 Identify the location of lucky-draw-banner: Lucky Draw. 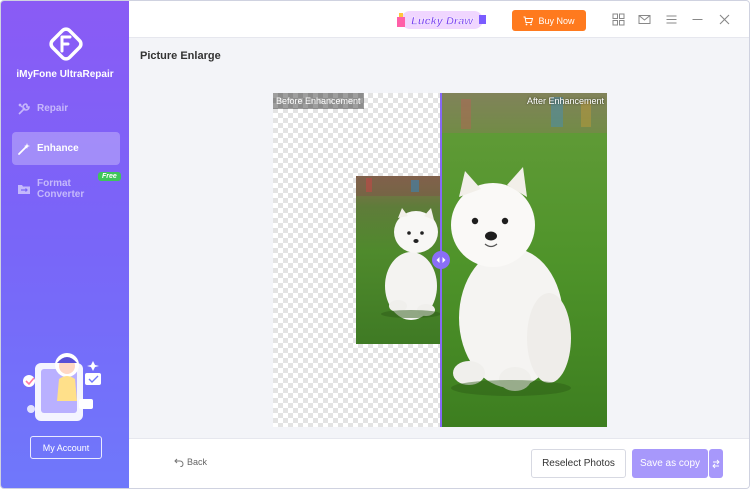
(441, 20).